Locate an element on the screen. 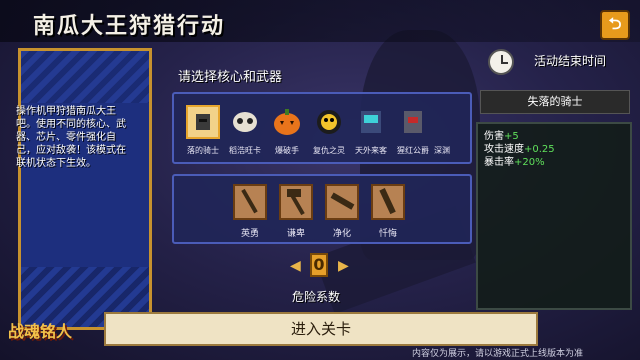 Image resolution: width=640 pixels, height=360 pixels. core-selection-list: 落的骑士 稻浩旺卡 爆破手 复仇之灵 天外来客 猩红公爵 深渊 is located at coordinates (322, 128).